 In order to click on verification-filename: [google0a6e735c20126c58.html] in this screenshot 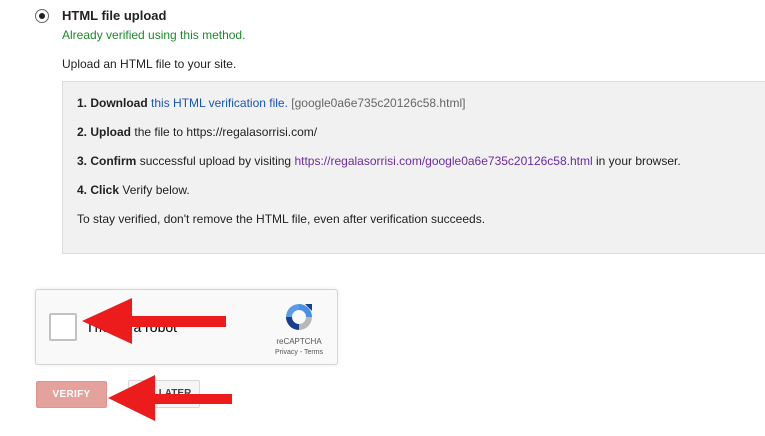, I will do `click(378, 103)`.